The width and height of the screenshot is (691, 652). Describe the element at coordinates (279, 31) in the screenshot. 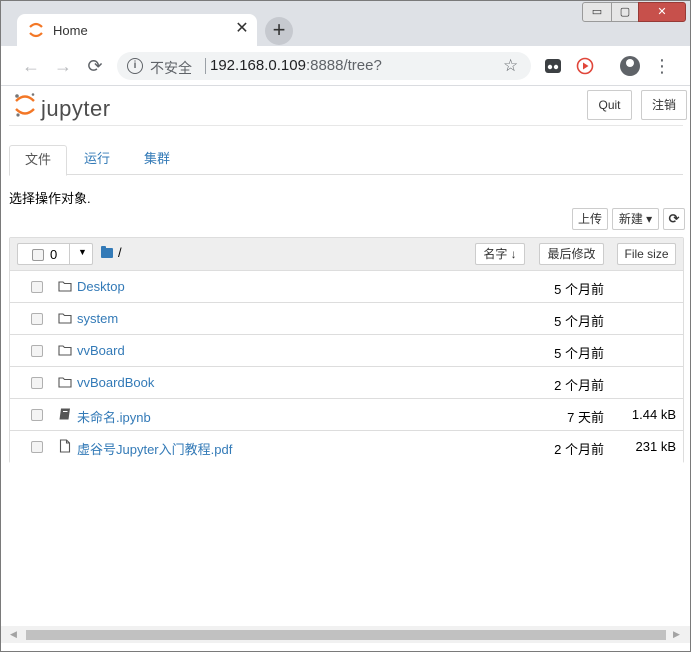

I see `new-tab-button: +` at that location.